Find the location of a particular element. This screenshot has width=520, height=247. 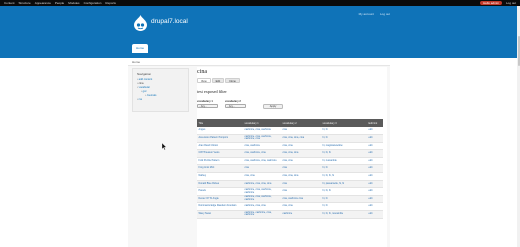

column-header-vocabulary-3: vocabulary 3 is located at coordinates (344, 123).